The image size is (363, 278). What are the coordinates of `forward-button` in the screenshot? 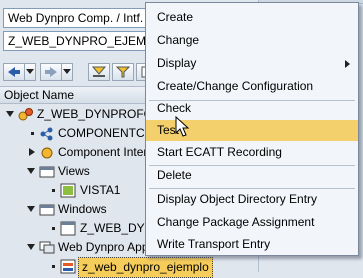 It's located at (51, 72).